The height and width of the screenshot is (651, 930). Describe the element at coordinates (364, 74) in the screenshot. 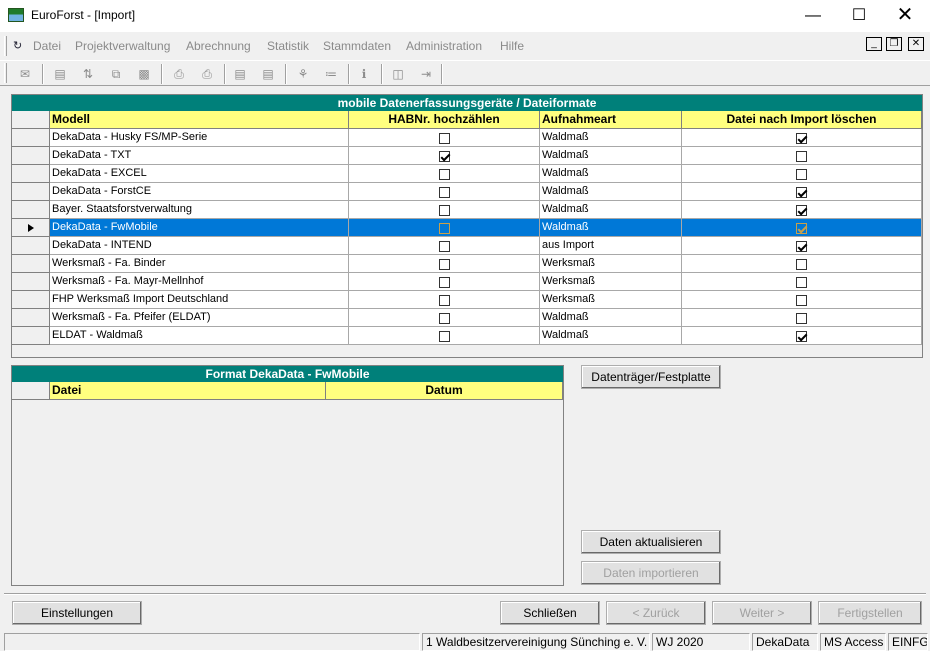

I see `info-icon: ℹ` at that location.